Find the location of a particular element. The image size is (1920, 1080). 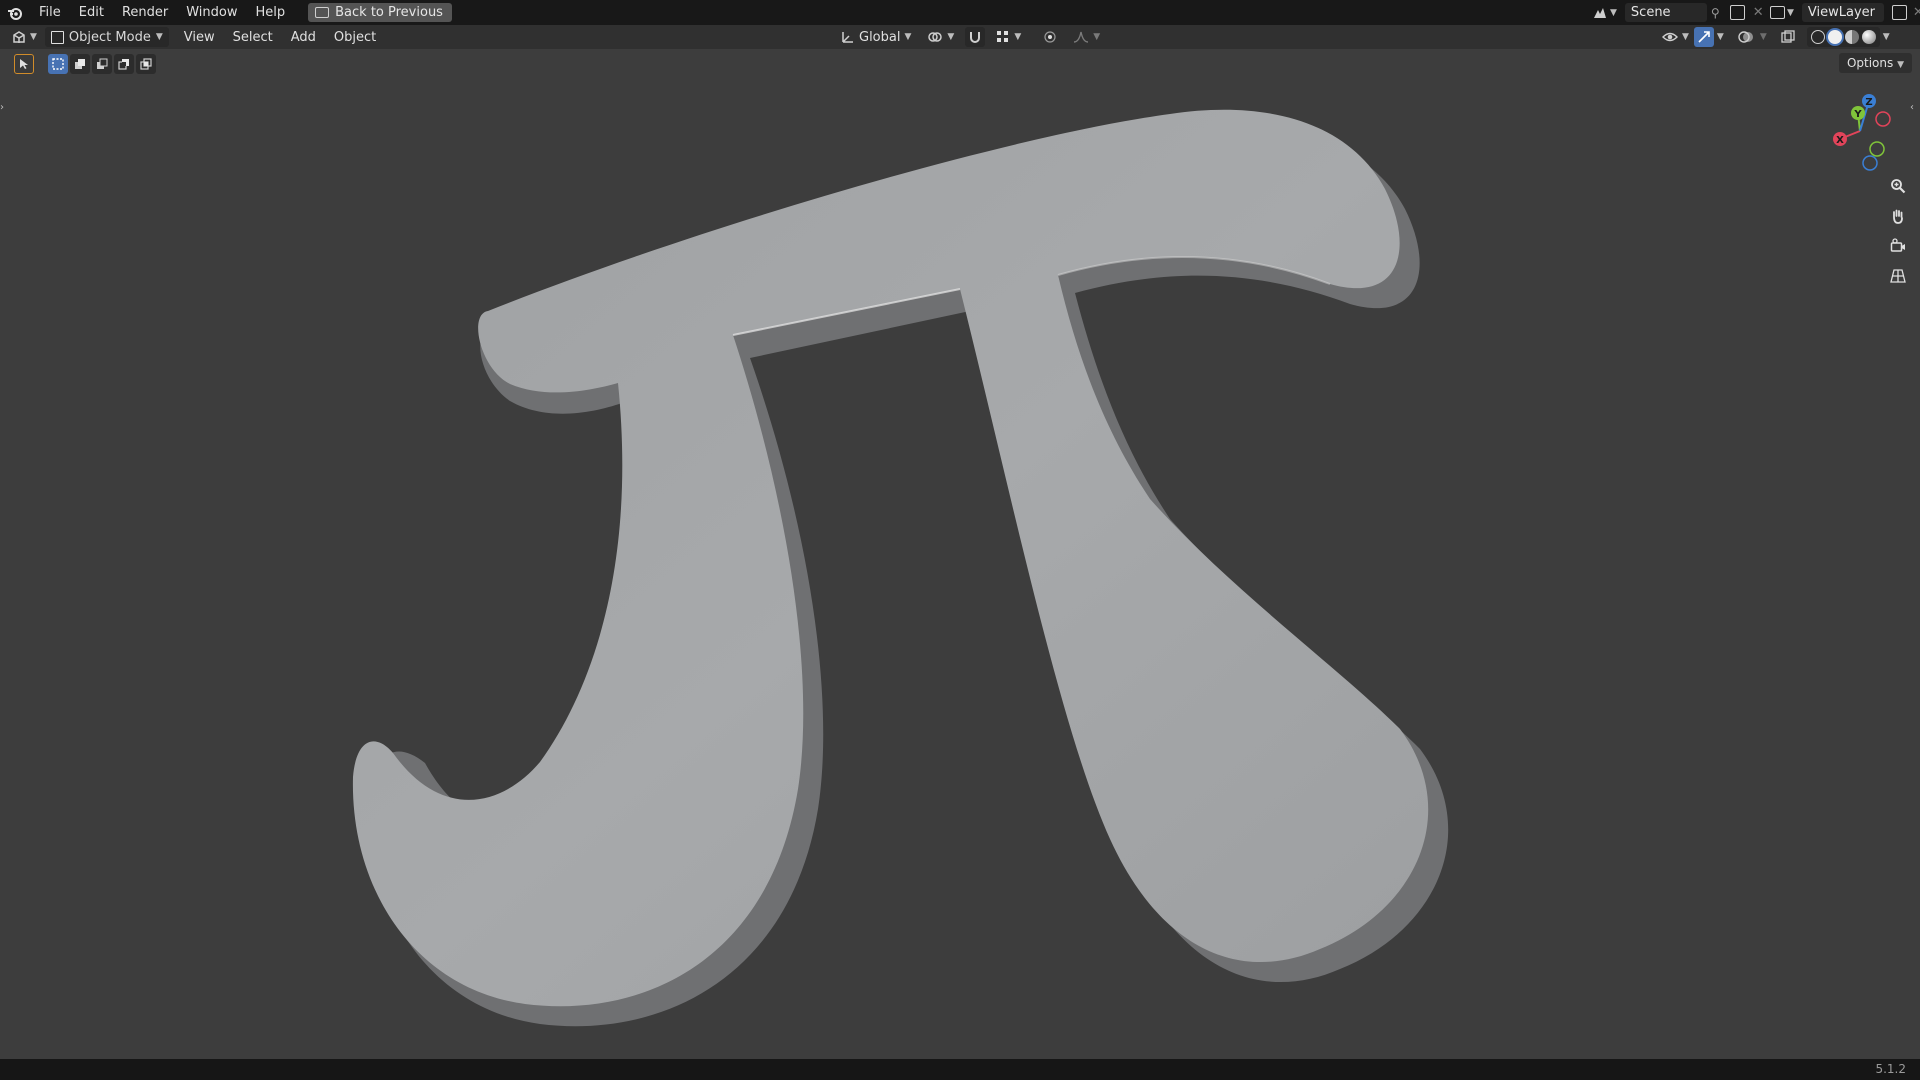

zoom-icon is located at coordinates (1898, 186).